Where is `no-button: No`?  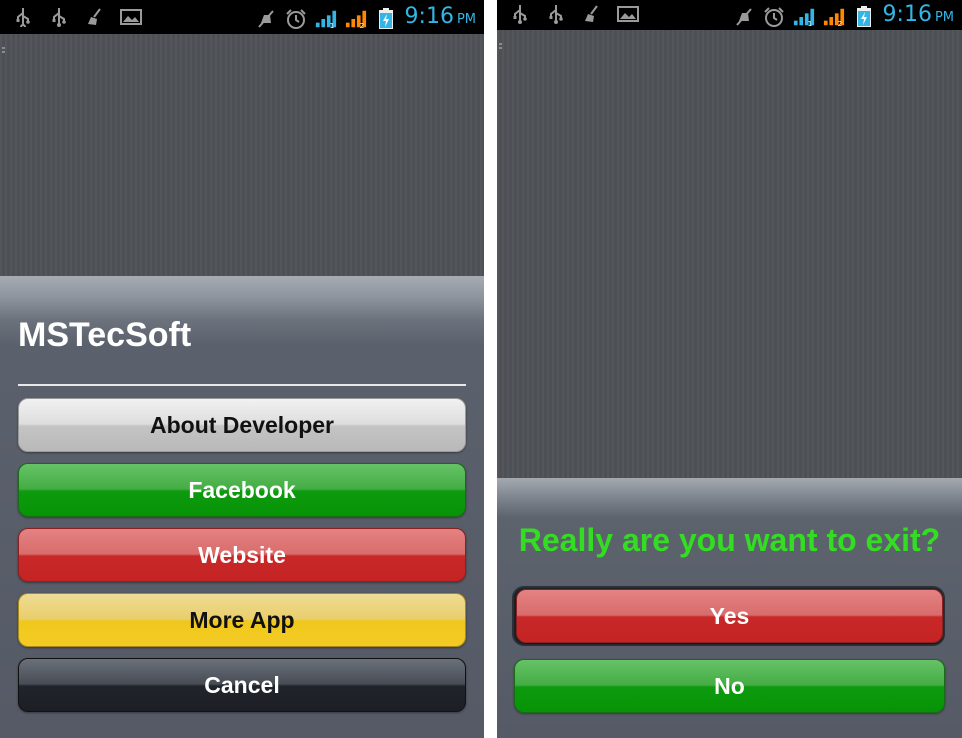
no-button: No is located at coordinates (729, 686).